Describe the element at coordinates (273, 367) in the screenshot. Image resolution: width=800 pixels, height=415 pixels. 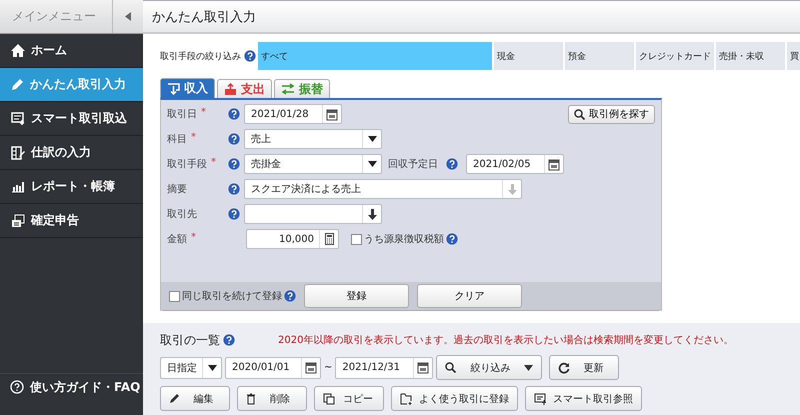
I see `date-field: 2020/01/01` at that location.